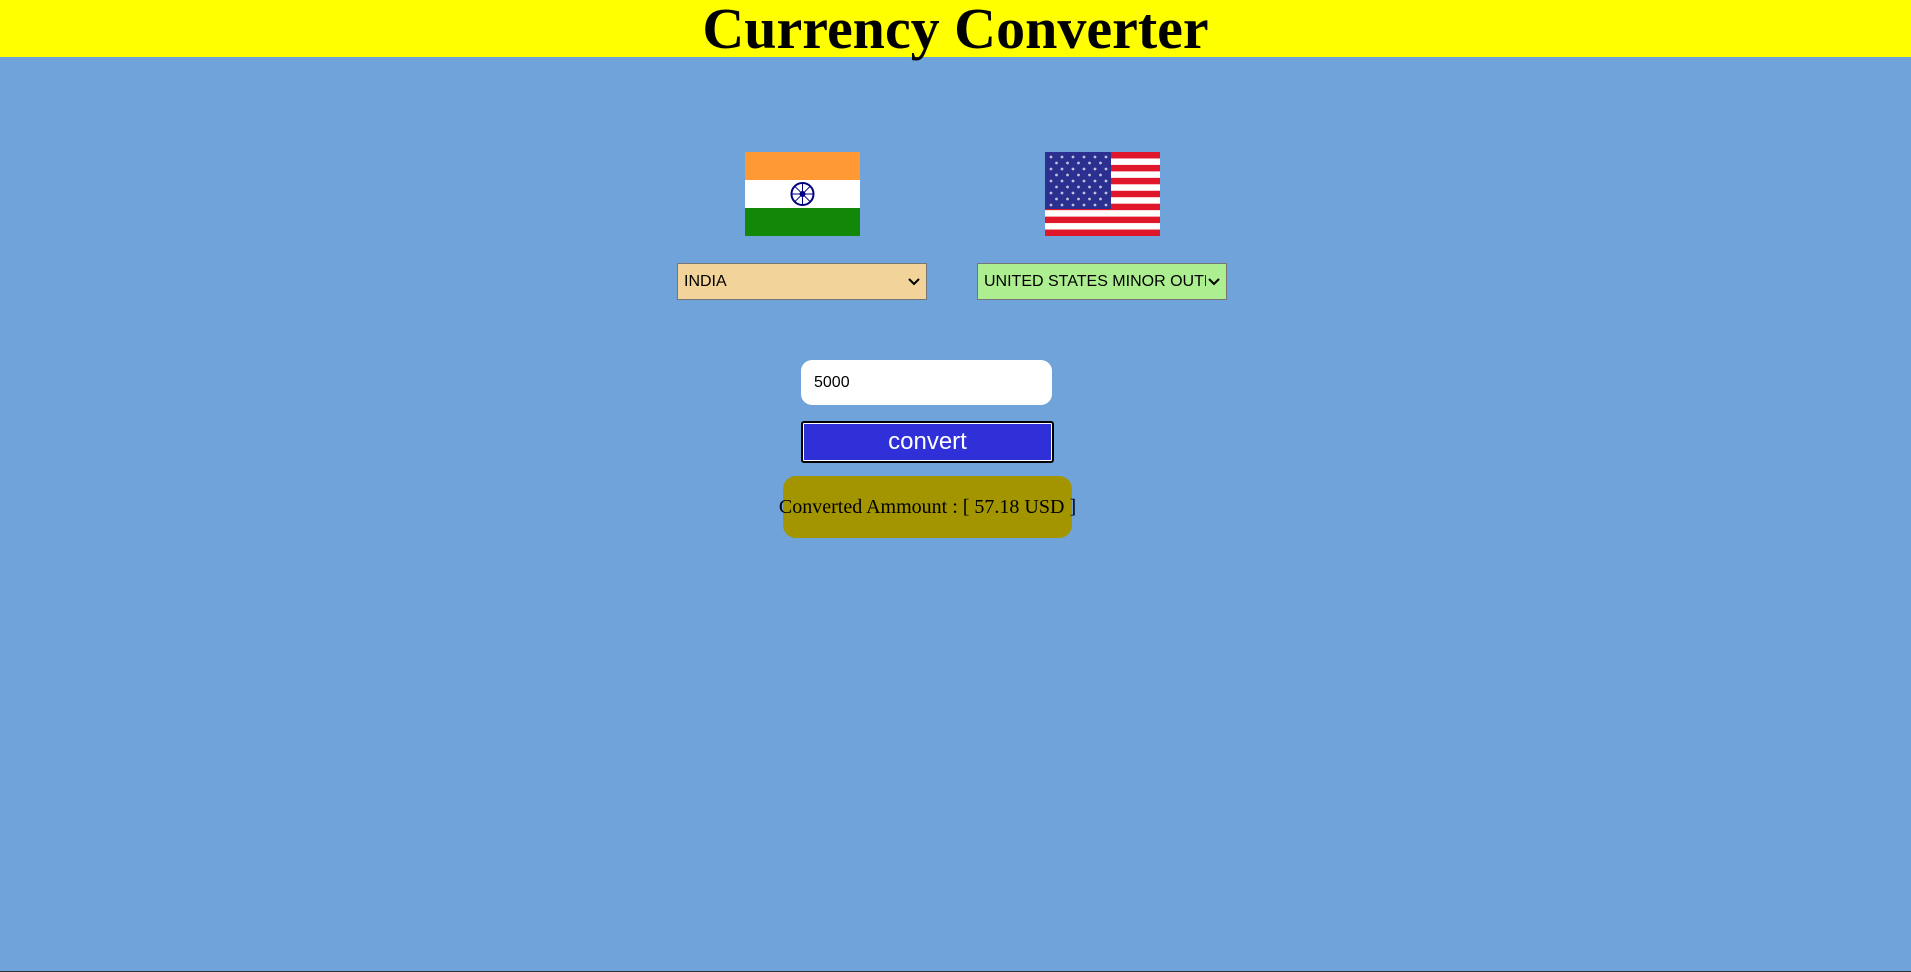 This screenshot has height=972, width=1911. Describe the element at coordinates (1095, 281) in the screenshot. I see `to-country-value: UNITED STATES MINOR OUTLYING ISLANDS` at that location.